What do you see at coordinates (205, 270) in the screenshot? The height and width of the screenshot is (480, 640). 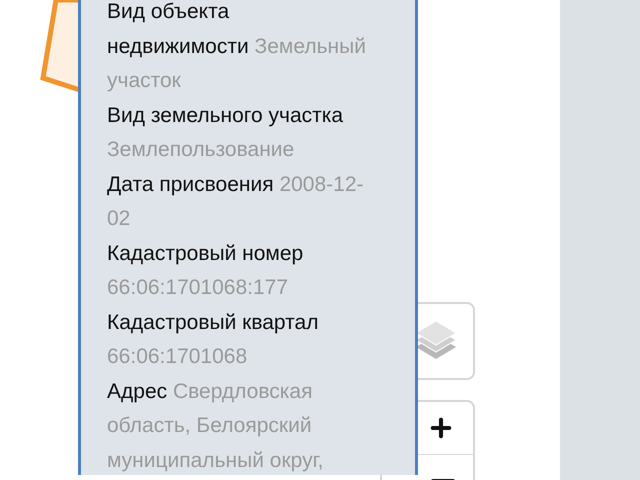 I see `field-text: Кадастровый номер 66:06:1701068:177` at bounding box center [205, 270].